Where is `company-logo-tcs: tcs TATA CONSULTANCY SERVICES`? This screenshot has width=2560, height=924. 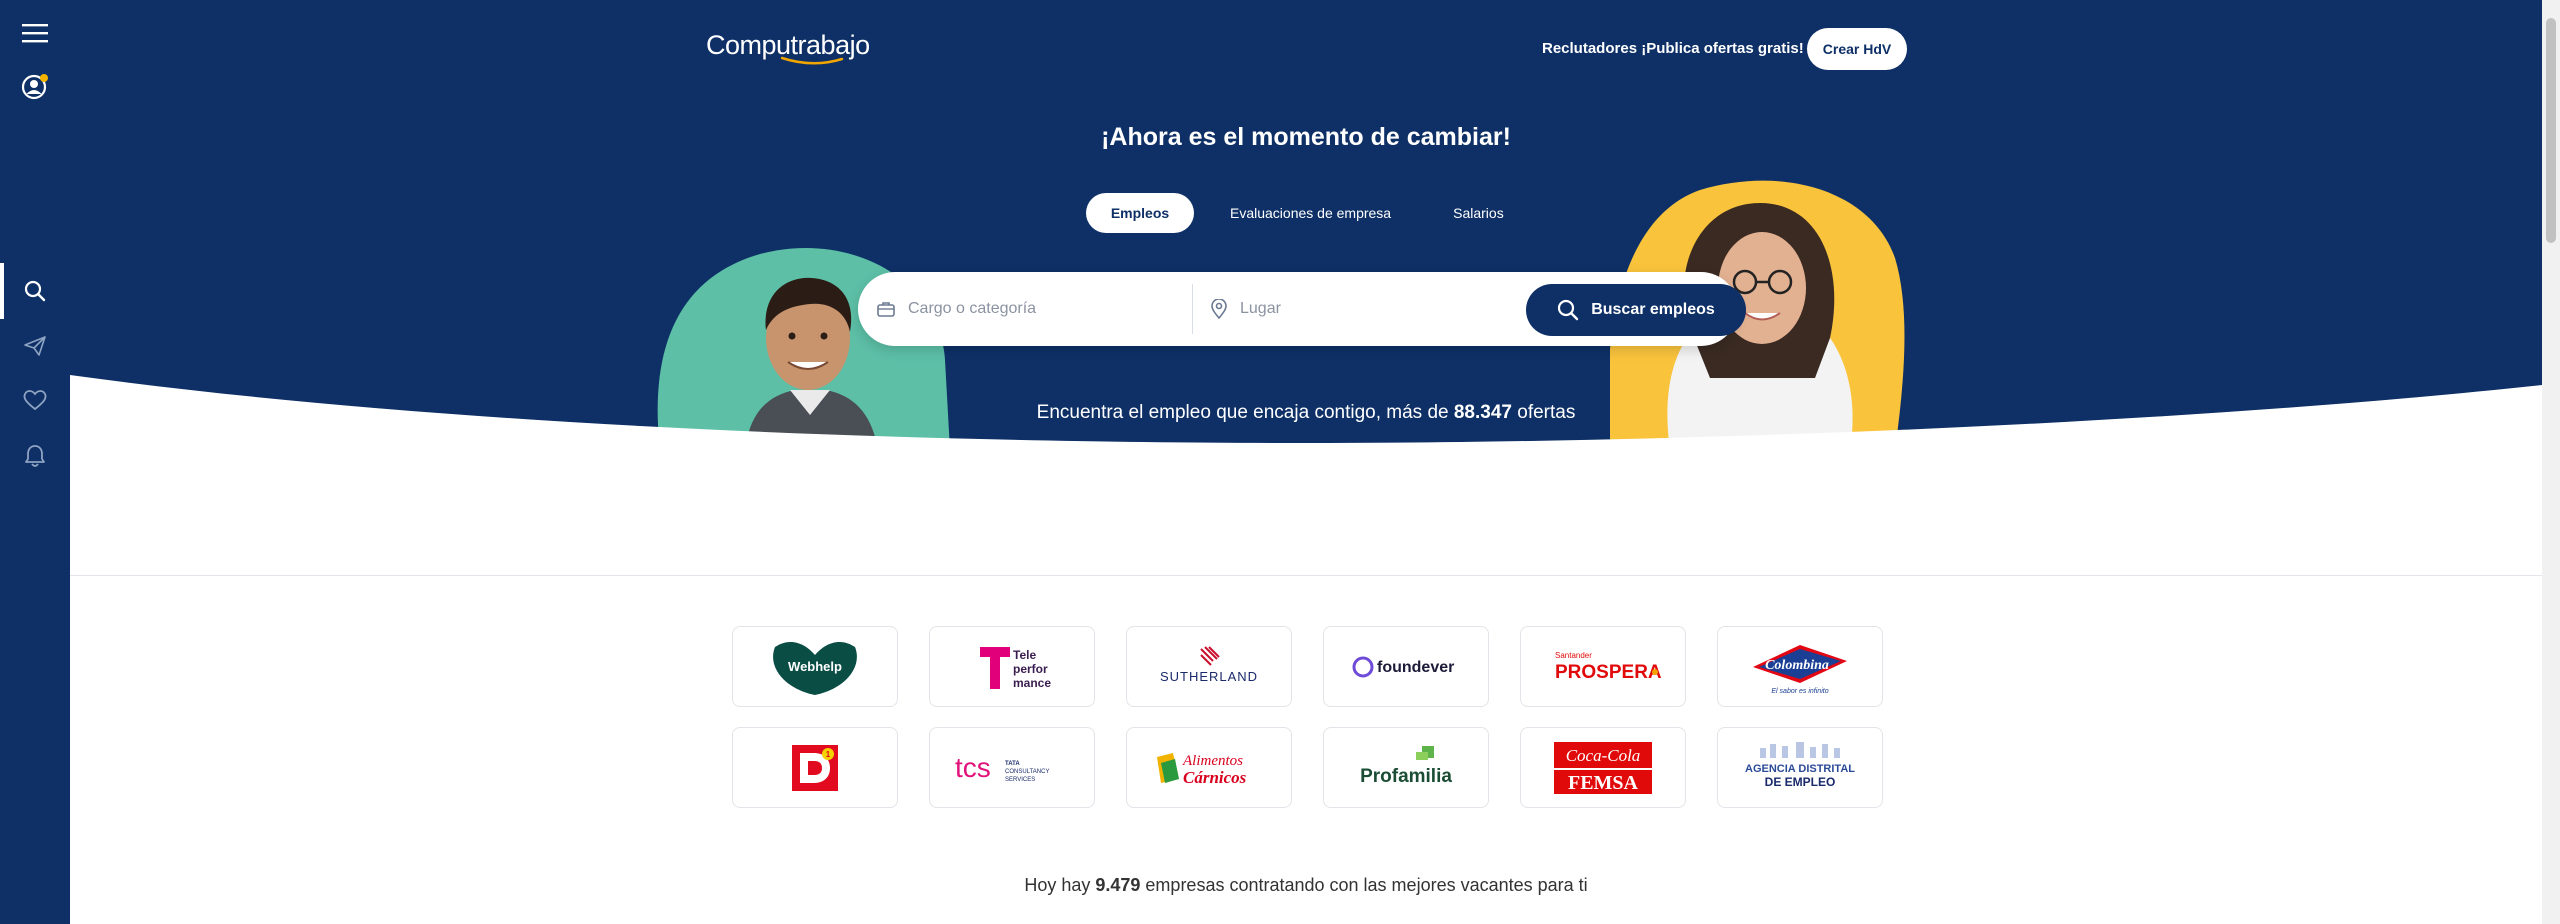
company-logo-tcs: tcs TATA CONSULTANCY SERVICES is located at coordinates (1012, 767).